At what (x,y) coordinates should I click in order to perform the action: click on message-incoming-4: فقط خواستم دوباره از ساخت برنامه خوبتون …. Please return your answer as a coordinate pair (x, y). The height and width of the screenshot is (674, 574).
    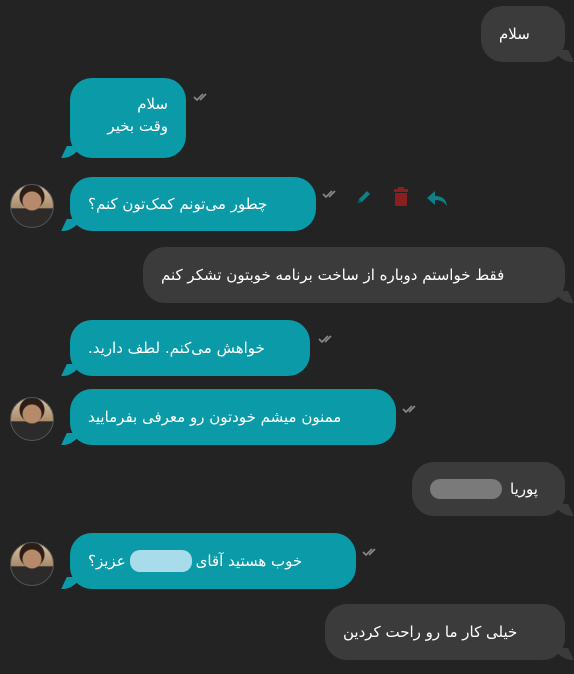
    Looking at the image, I should click on (354, 275).